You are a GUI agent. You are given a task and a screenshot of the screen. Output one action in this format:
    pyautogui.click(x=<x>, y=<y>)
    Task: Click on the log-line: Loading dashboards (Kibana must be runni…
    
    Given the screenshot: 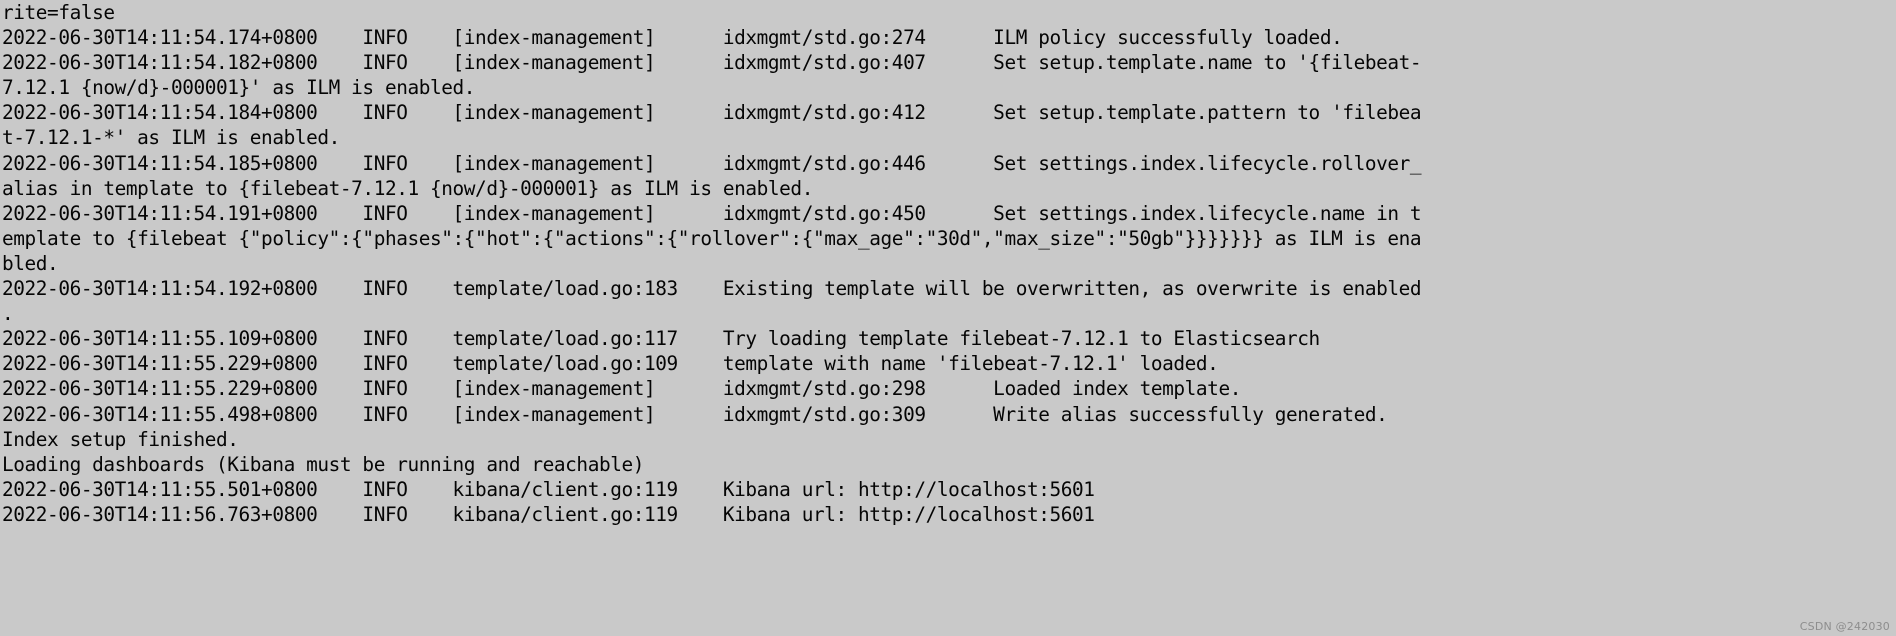 What is the action you would take?
    pyautogui.click(x=323, y=464)
    